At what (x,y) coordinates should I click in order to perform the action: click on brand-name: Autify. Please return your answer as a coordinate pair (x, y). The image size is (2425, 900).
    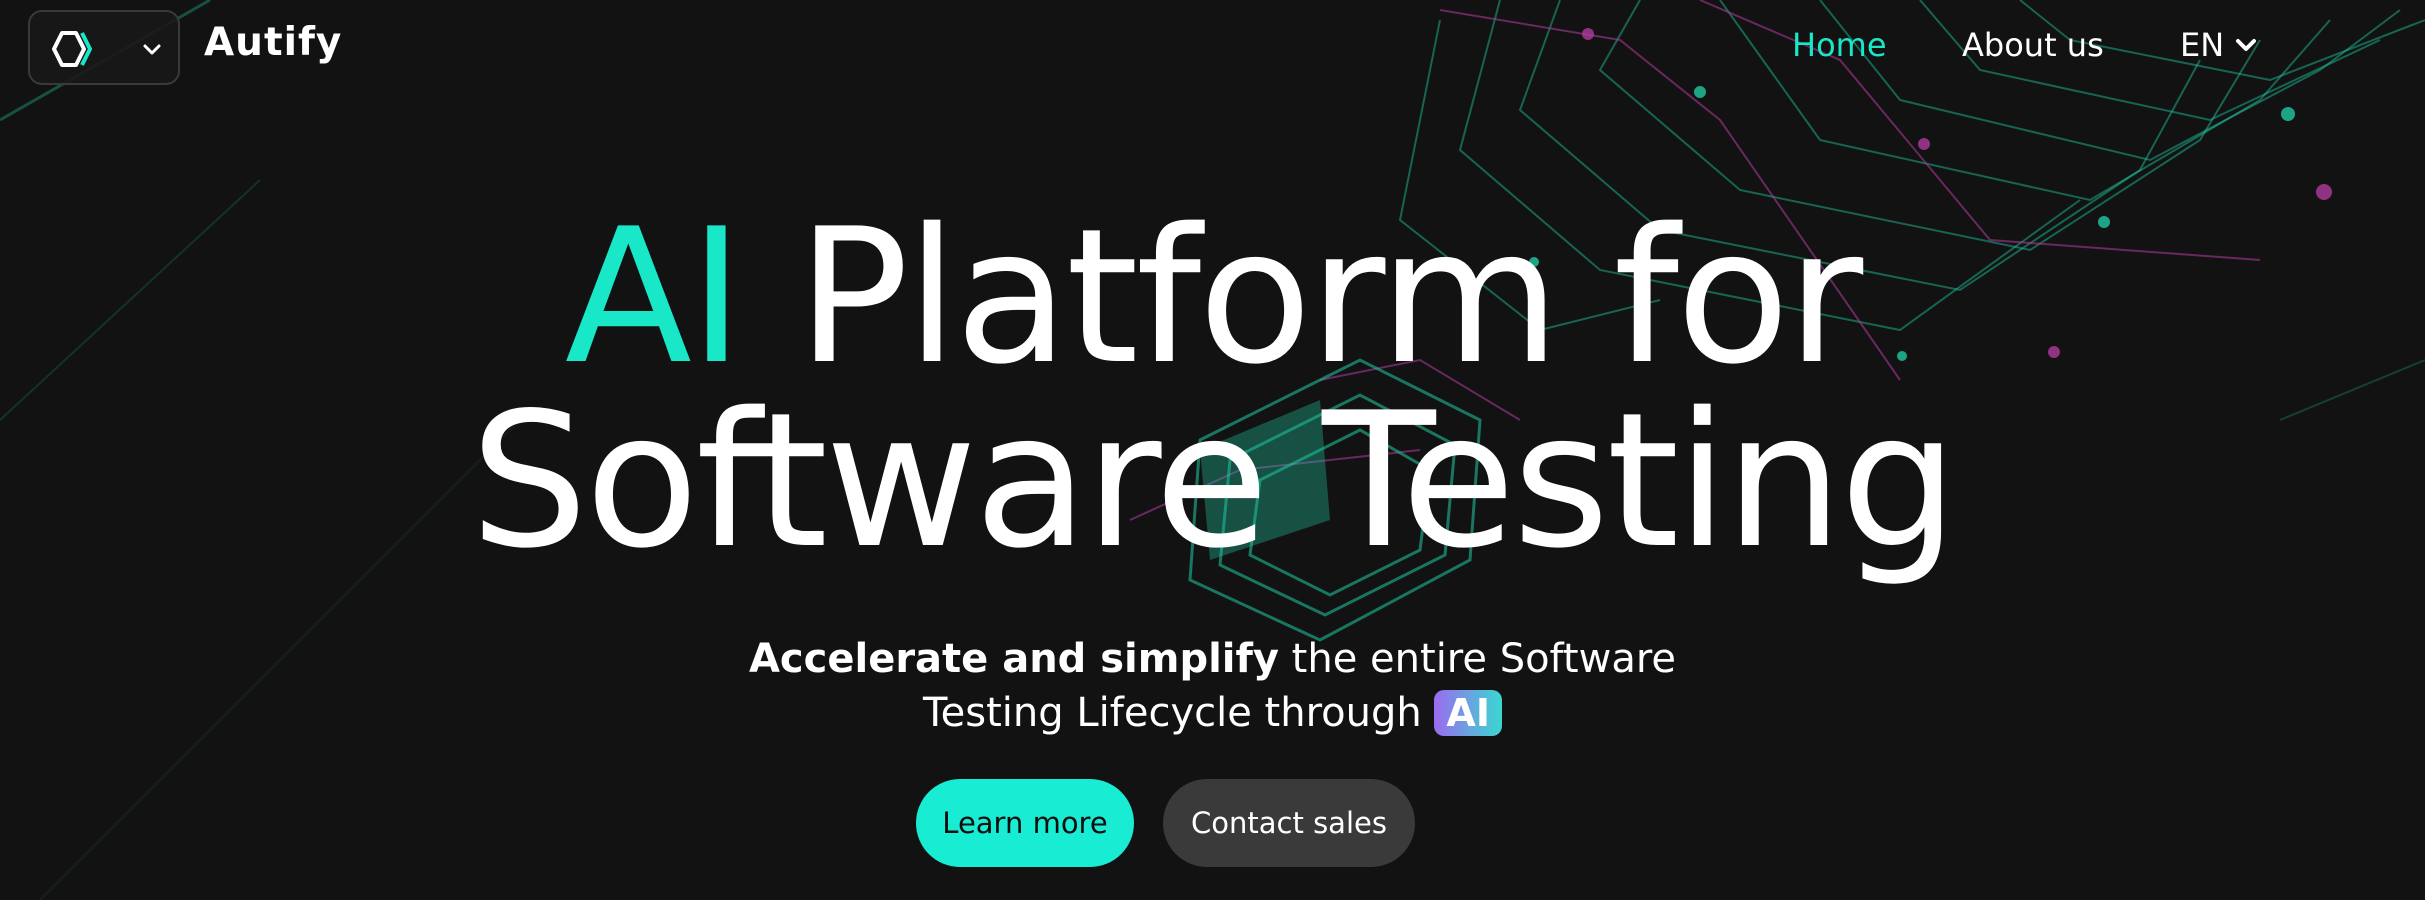
    Looking at the image, I should click on (273, 42).